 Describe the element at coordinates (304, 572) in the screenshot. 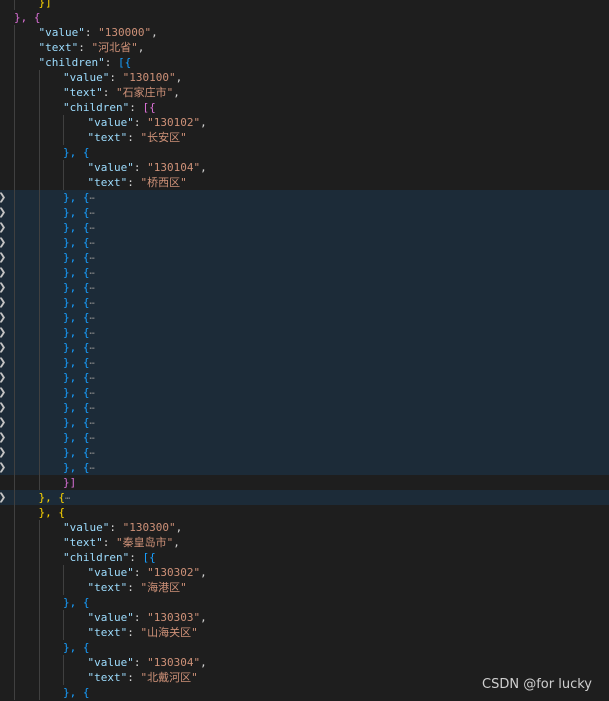

I see `code-line: "value": "130302",` at that location.